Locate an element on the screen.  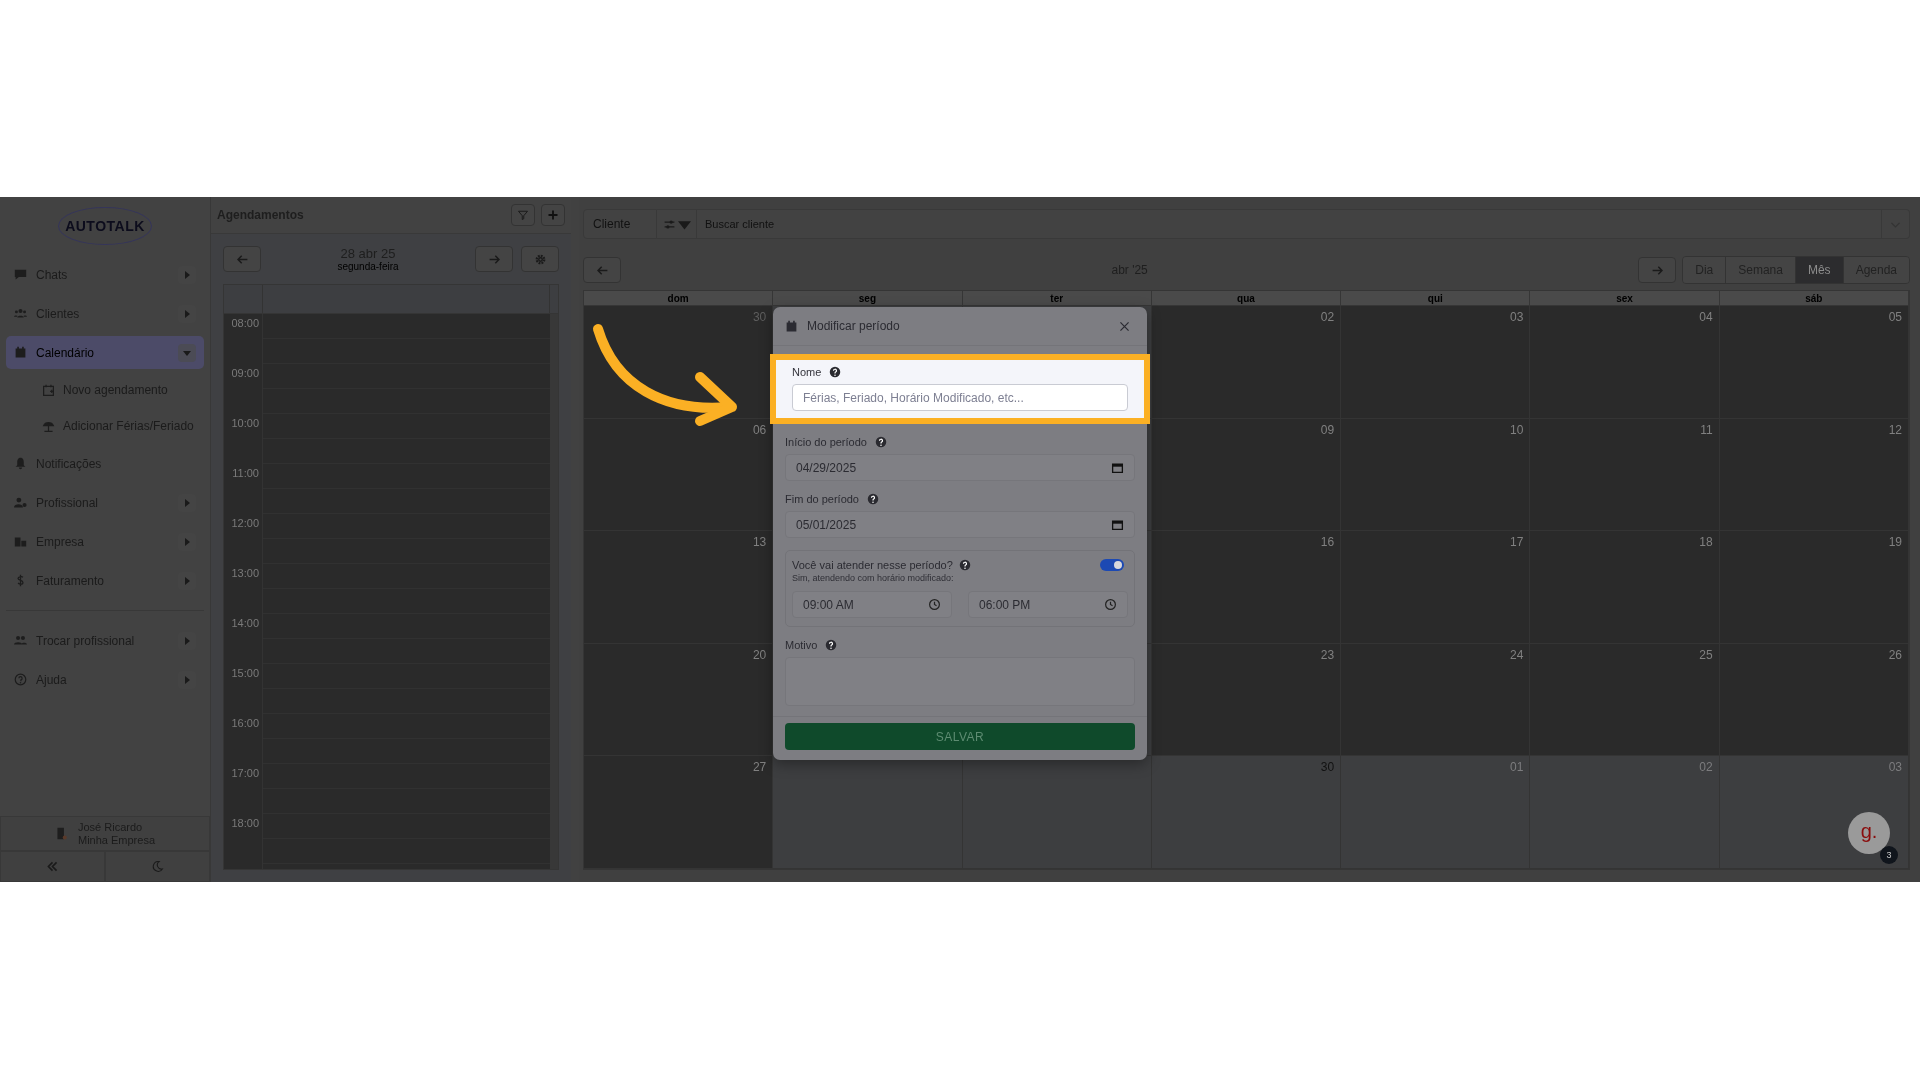
bell-icon is located at coordinates (20, 463).